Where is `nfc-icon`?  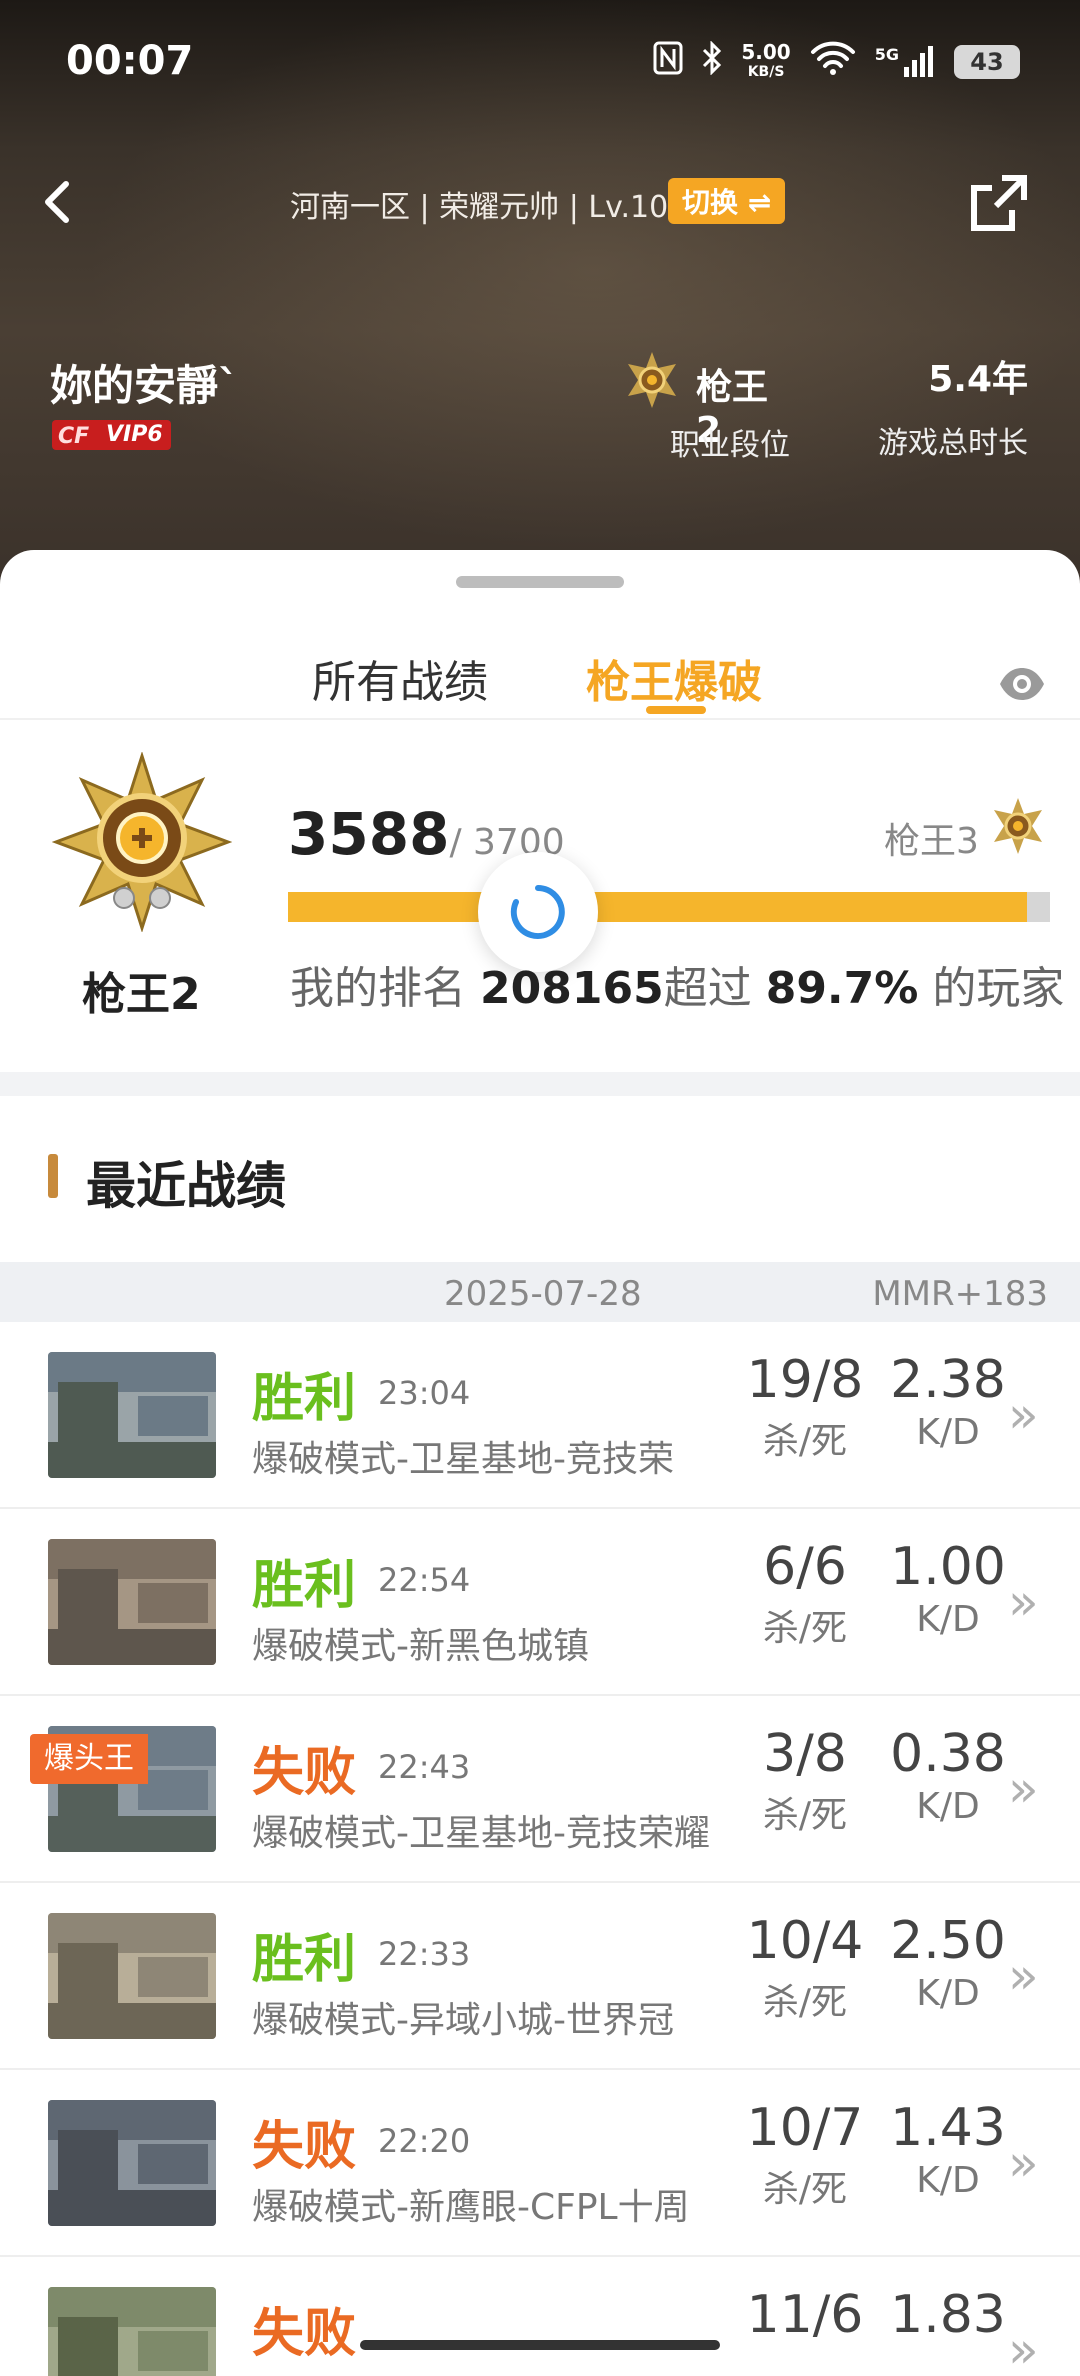
nfc-icon is located at coordinates (668, 62).